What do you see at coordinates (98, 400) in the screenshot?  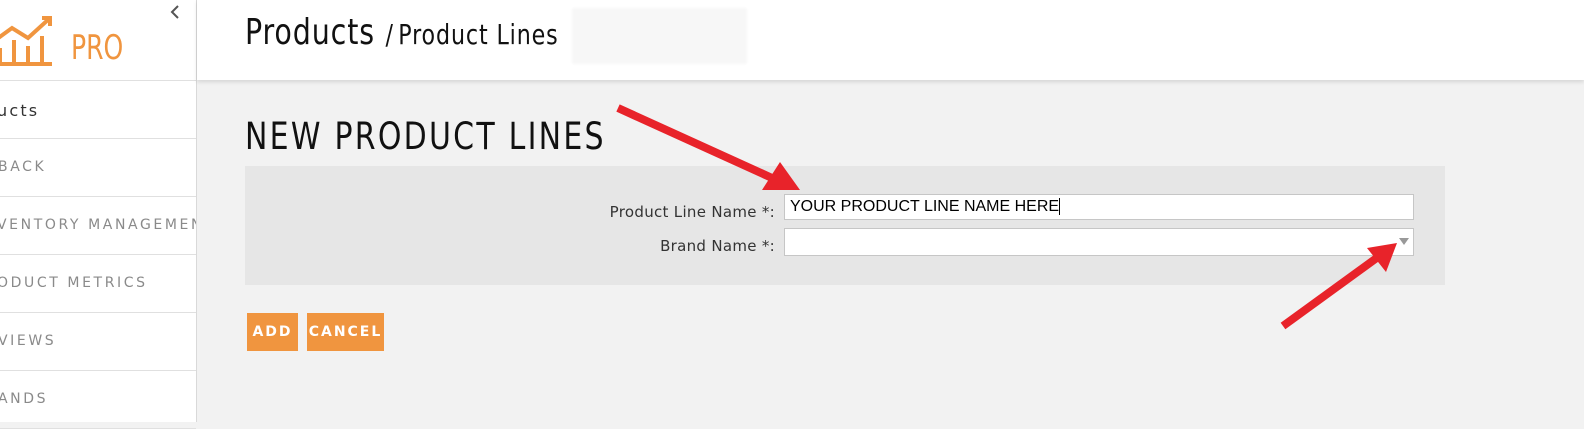 I see `sidebar-item-brands: ANDS` at bounding box center [98, 400].